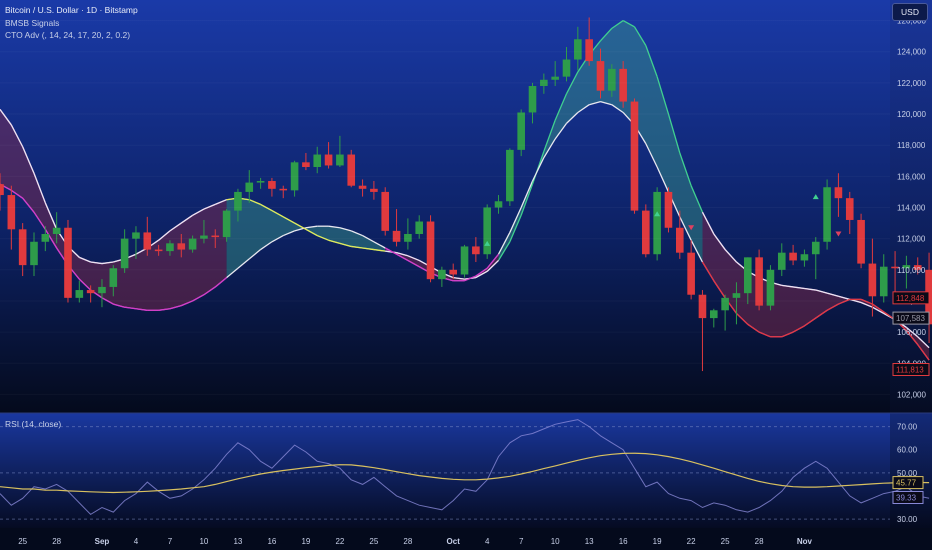  Describe the element at coordinates (911, 145) in the screenshot. I see `price-tick-label: 118,000` at that location.